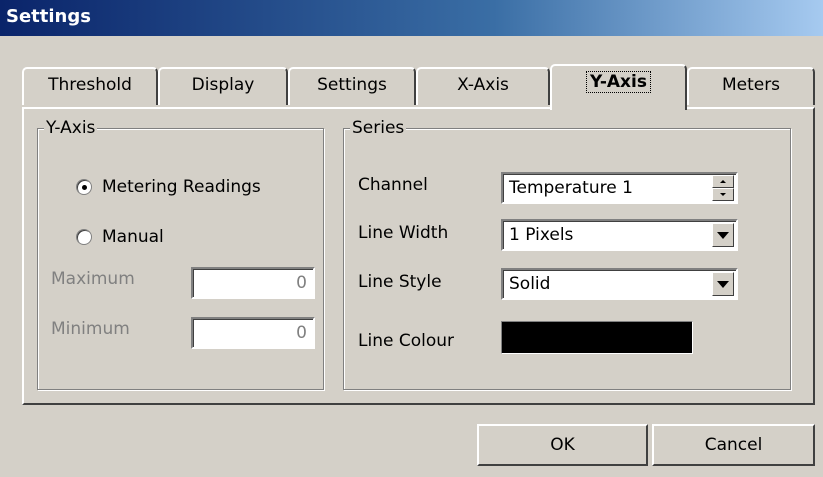  Describe the element at coordinates (619, 235) in the screenshot. I see `line-width-select: 1 Pixels` at that location.